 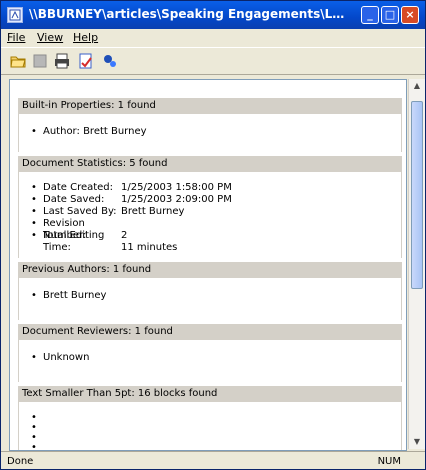 I want to click on toolbar, so click(x=213, y=61).